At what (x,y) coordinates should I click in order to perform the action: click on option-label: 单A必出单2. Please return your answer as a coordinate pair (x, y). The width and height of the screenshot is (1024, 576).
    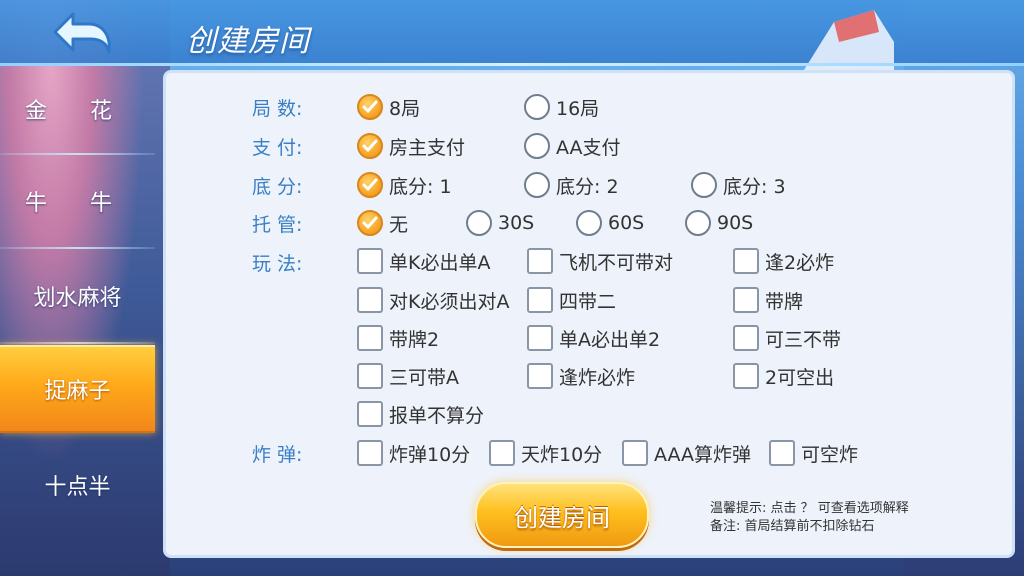
    Looking at the image, I should click on (610, 339).